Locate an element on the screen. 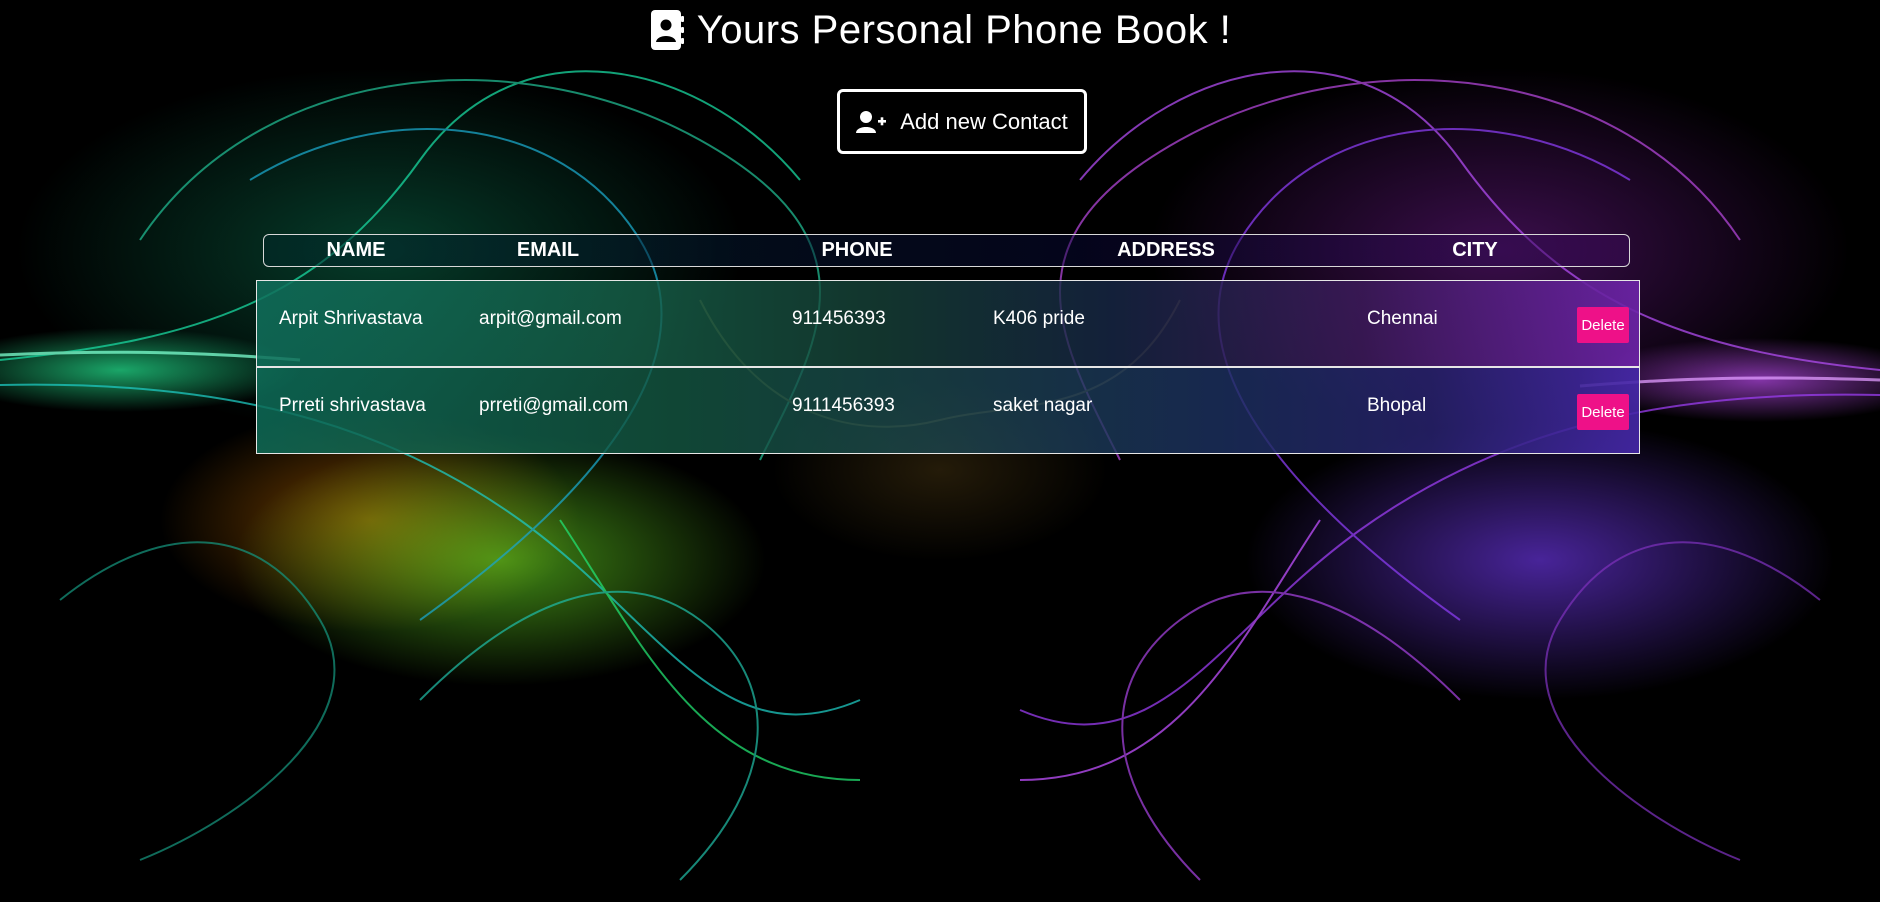  add-contact-button: Add new Contact is located at coordinates (962, 121).